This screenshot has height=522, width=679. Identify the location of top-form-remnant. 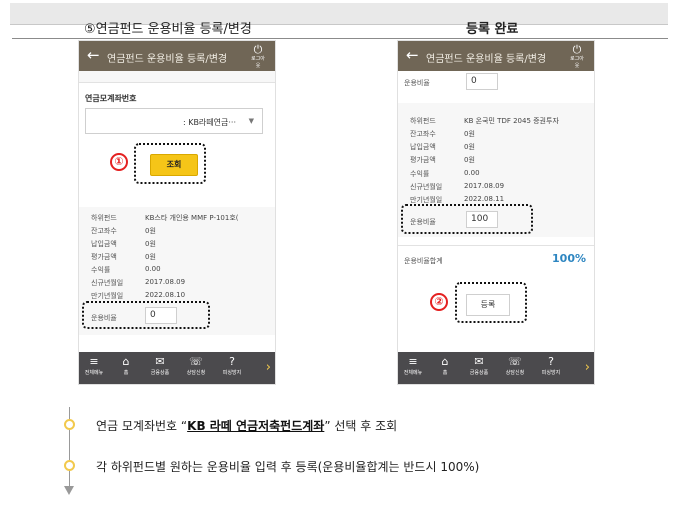
(177, 77).